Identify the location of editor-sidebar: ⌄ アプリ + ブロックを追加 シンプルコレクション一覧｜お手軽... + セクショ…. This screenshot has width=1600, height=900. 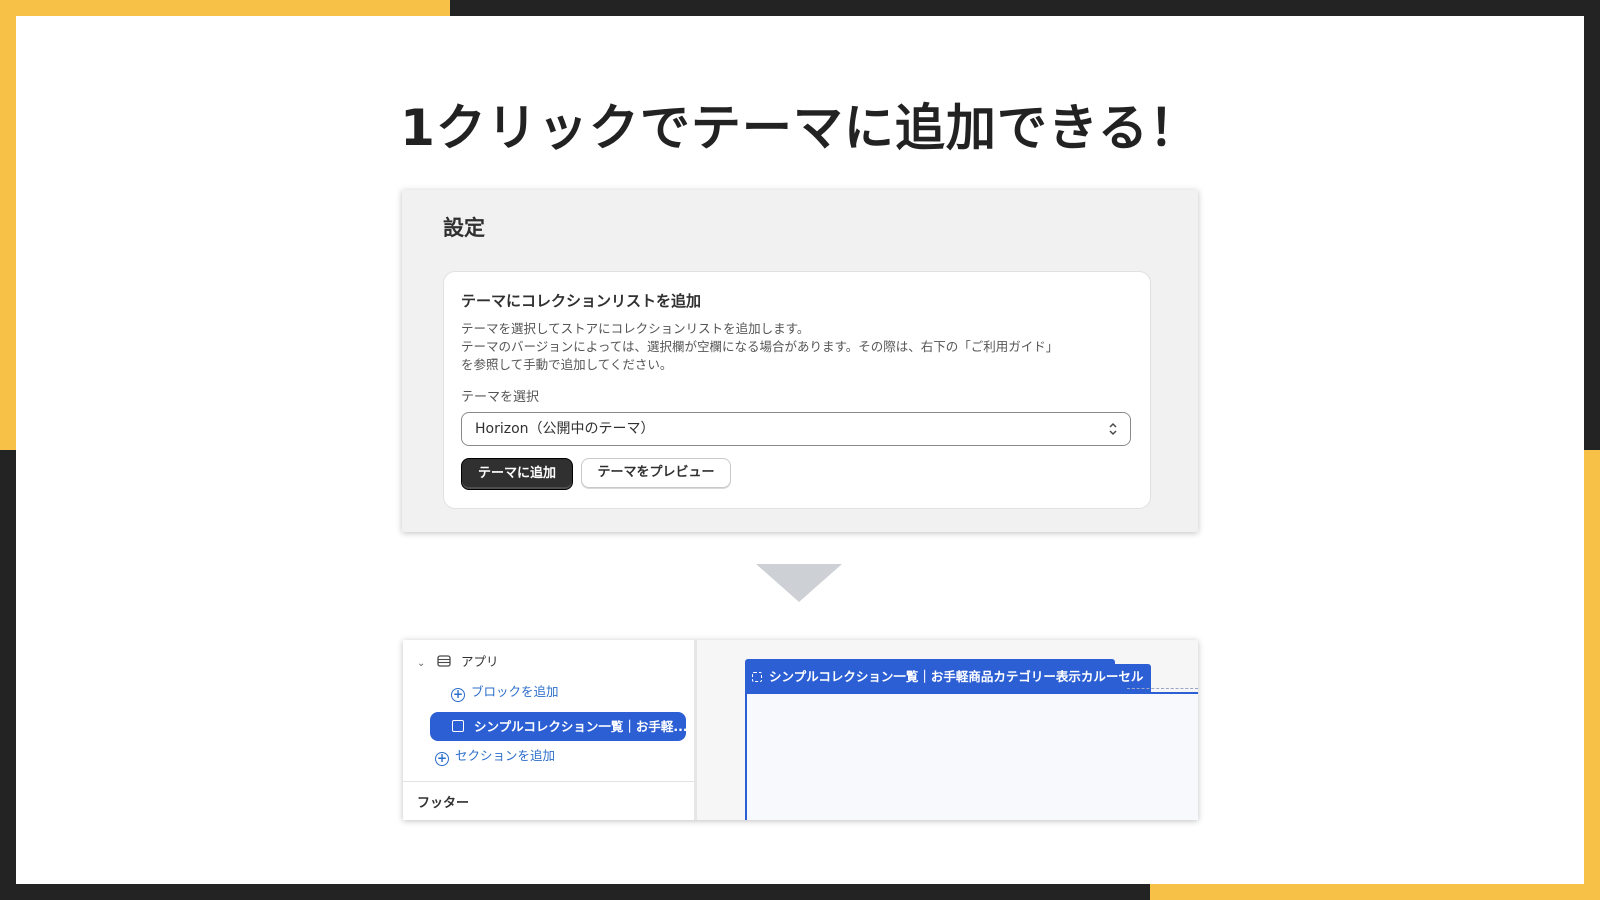
(550, 730).